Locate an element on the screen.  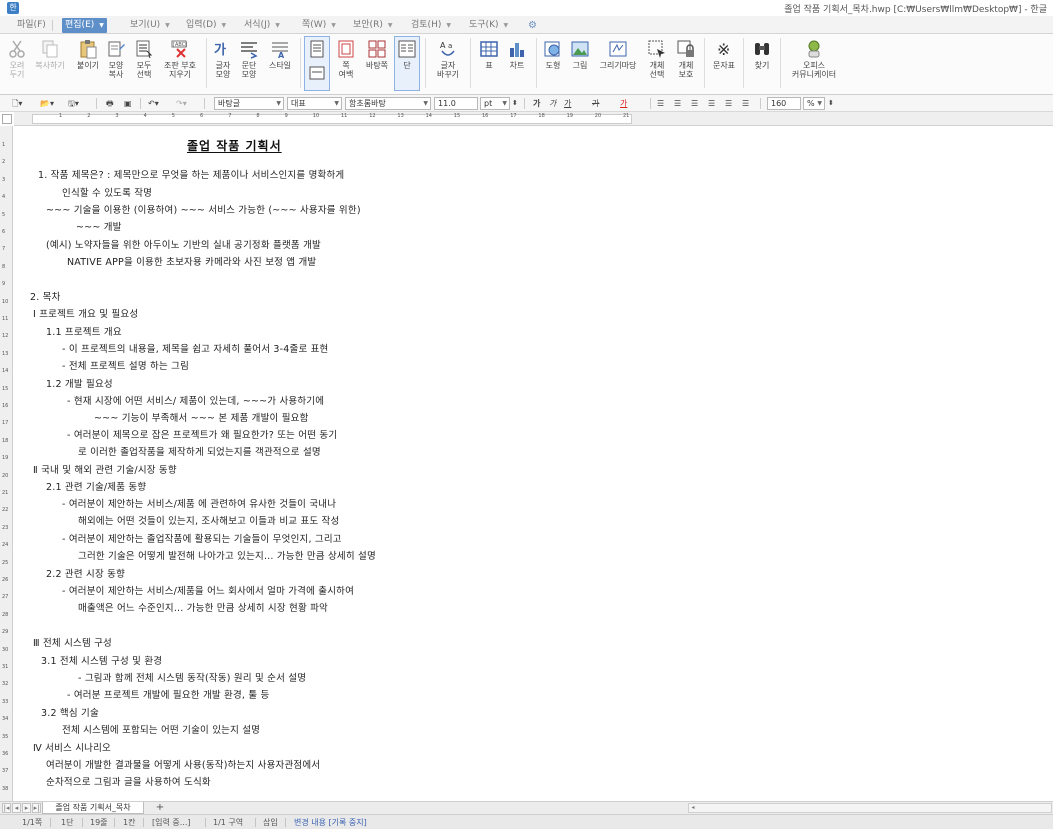
para-shape-button: 문단 모양 is located at coordinates (249, 59).